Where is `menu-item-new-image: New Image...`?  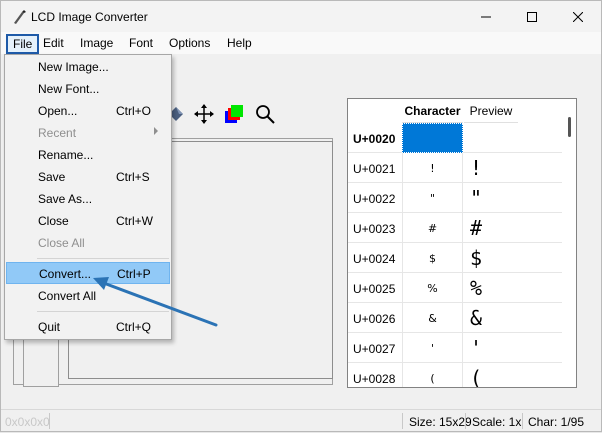 menu-item-new-image: New Image... is located at coordinates (88, 67).